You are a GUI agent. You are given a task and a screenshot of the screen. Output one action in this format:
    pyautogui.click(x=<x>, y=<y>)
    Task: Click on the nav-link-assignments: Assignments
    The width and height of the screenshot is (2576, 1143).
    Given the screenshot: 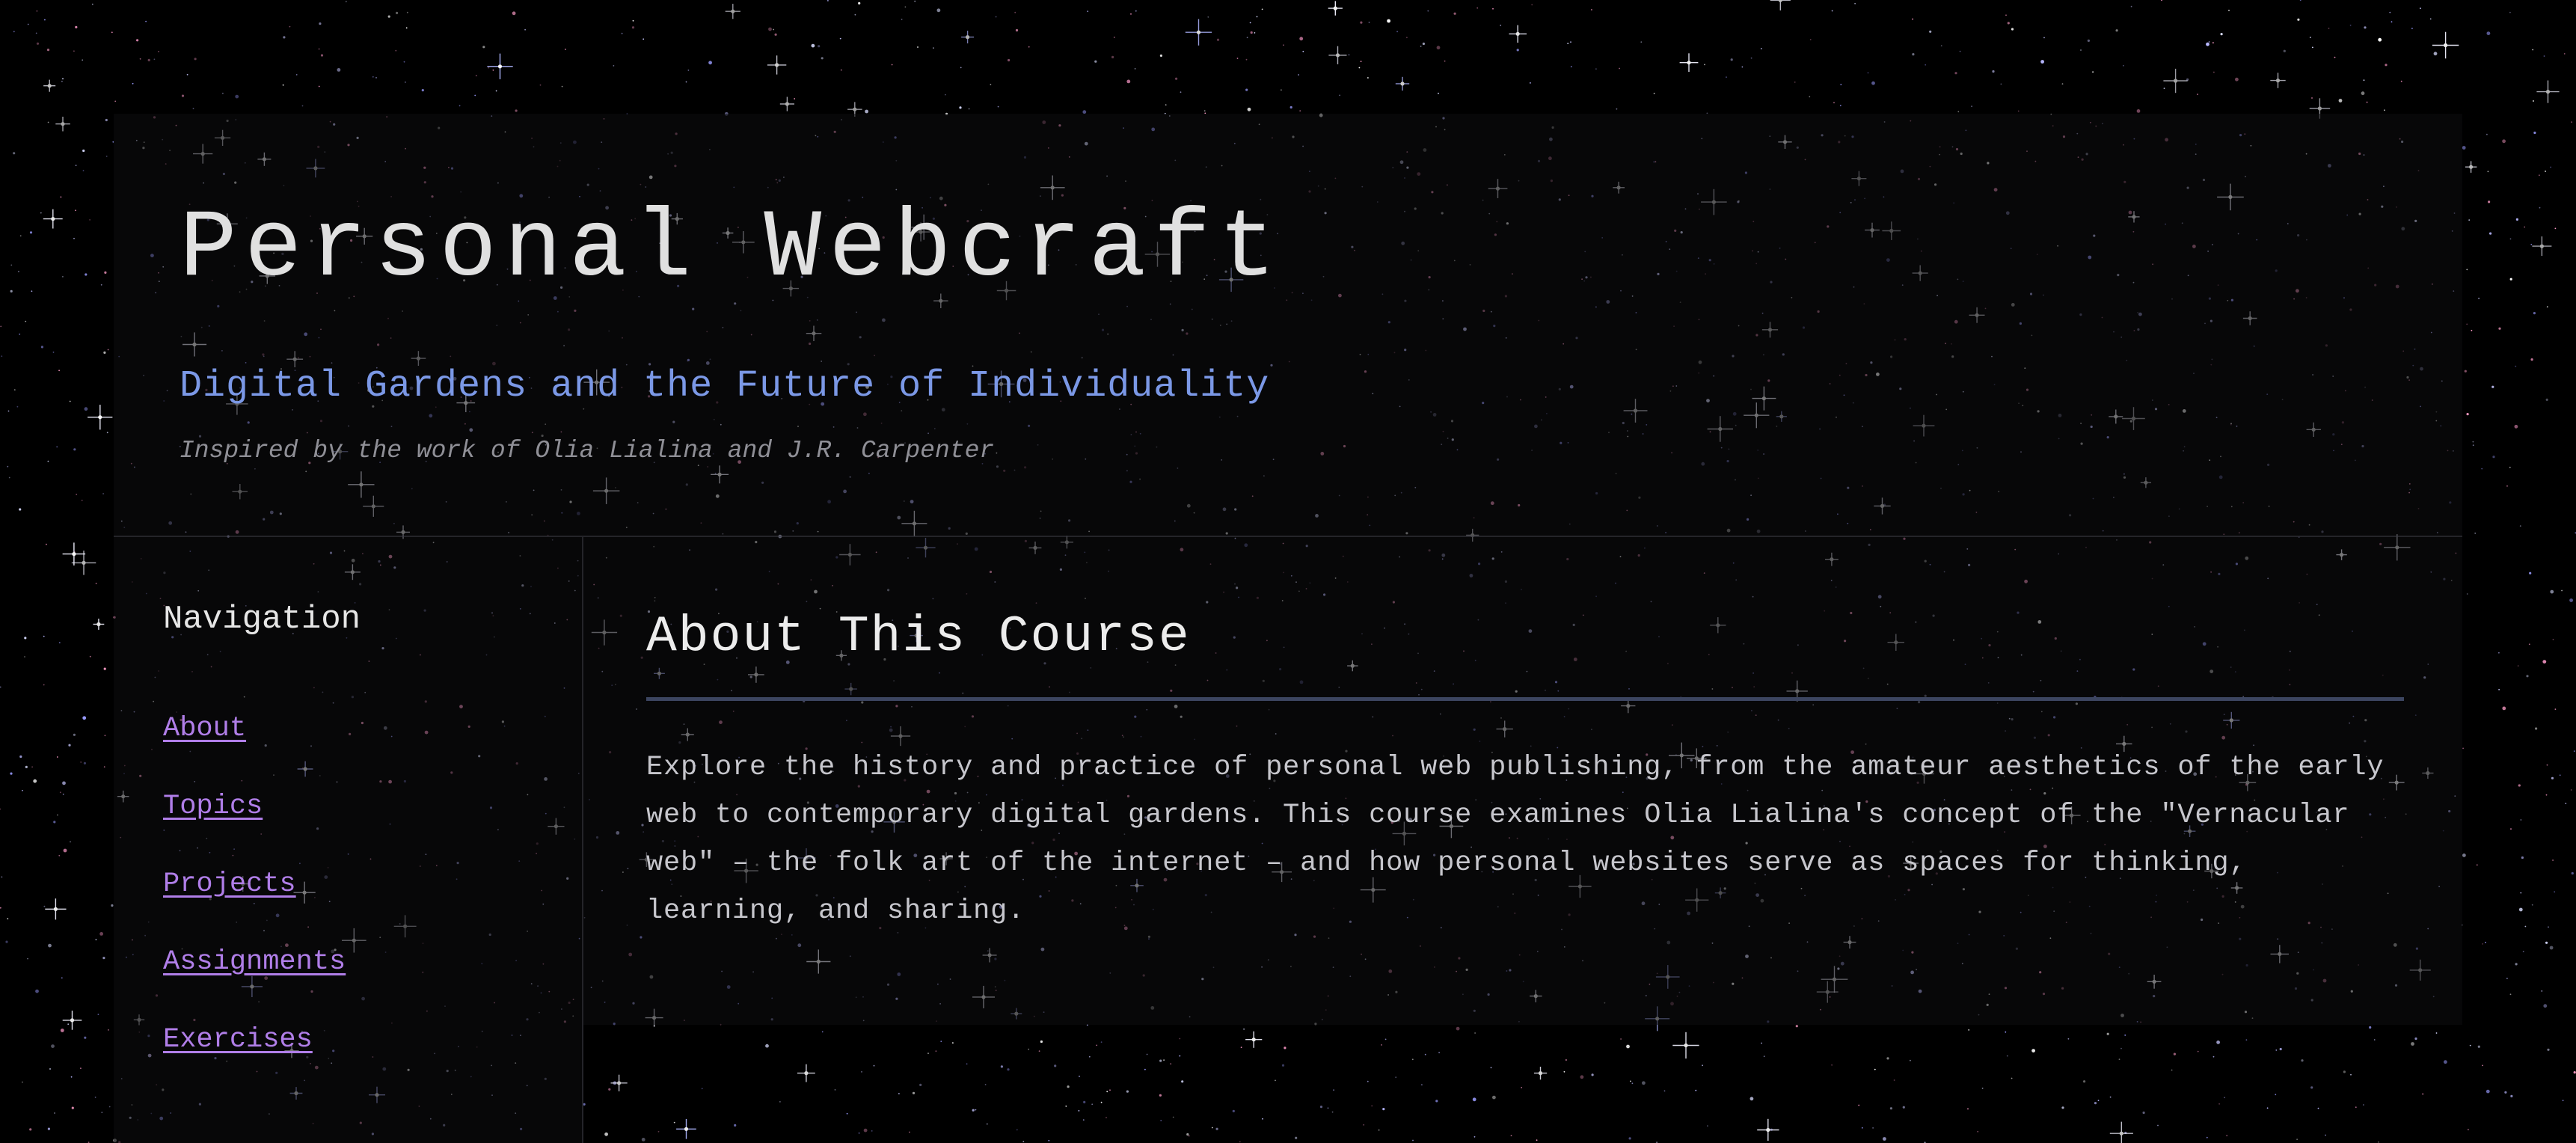 What is the action you would take?
    pyautogui.click(x=254, y=963)
    